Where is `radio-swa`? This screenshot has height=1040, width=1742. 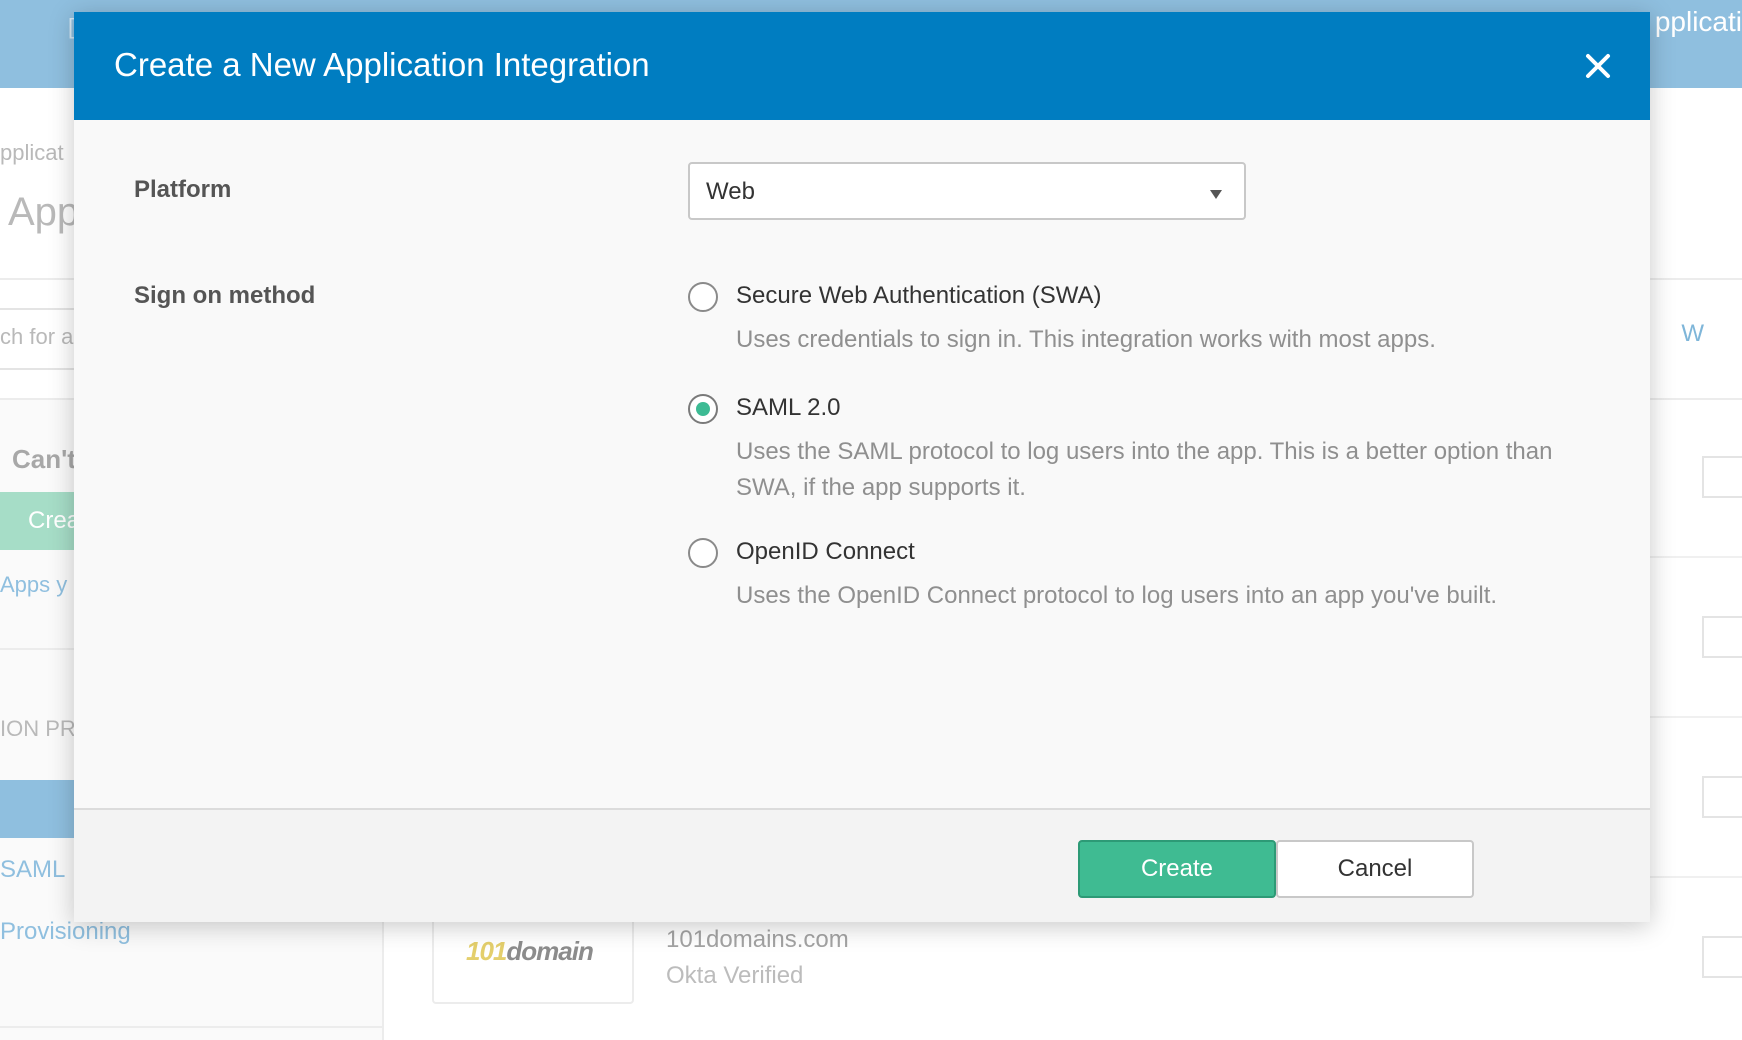
radio-swa is located at coordinates (703, 297).